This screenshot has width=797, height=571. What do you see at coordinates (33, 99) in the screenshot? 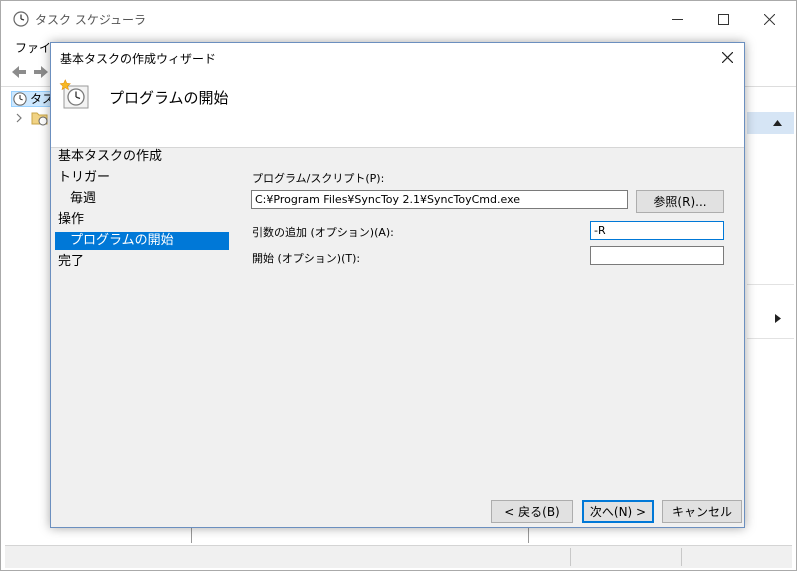
I see `tree-root-task-scheduler: タス` at bounding box center [33, 99].